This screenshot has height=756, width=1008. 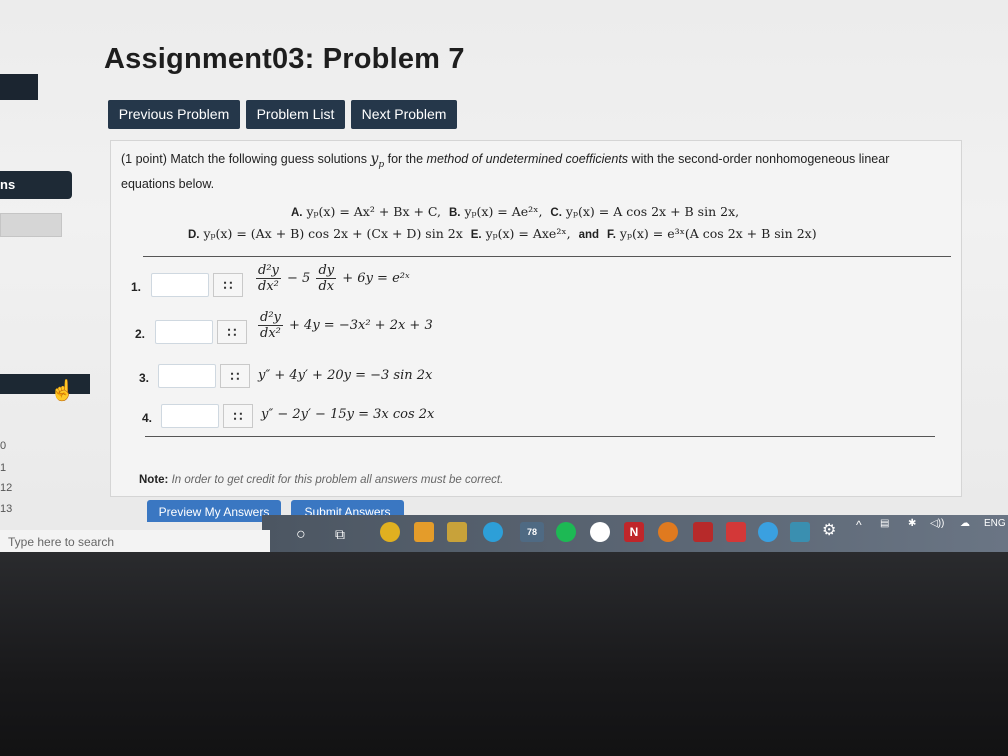 What do you see at coordinates (566, 532) in the screenshot?
I see `spotify-icon` at bounding box center [566, 532].